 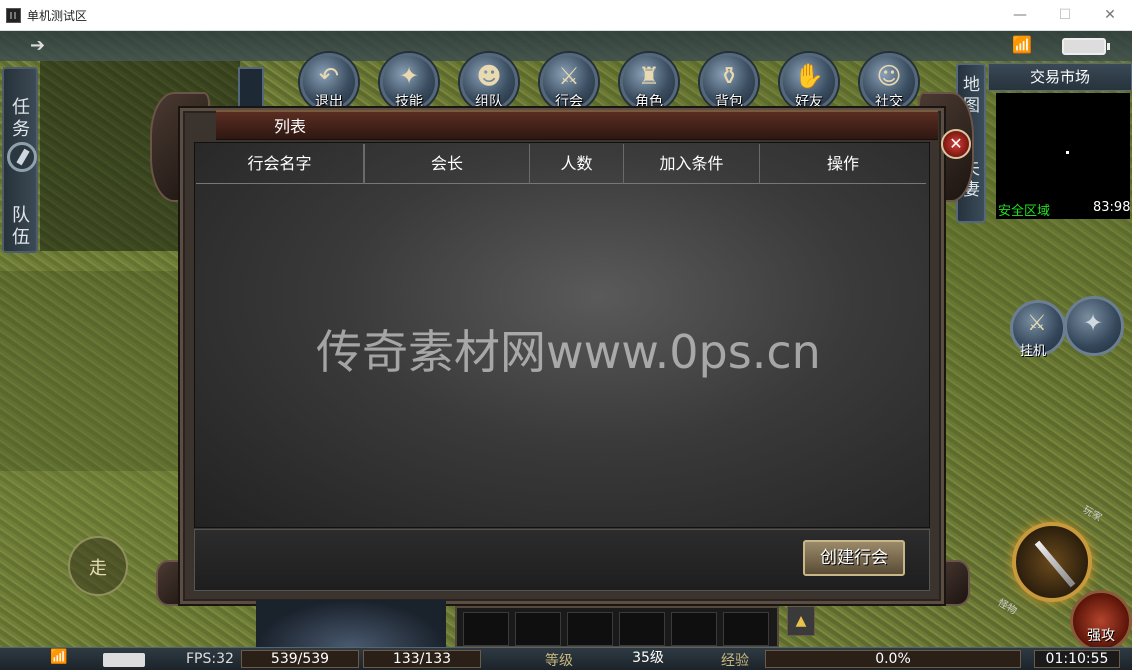 What do you see at coordinates (1077, 659) in the screenshot?
I see `game-clock: 01:10:55` at bounding box center [1077, 659].